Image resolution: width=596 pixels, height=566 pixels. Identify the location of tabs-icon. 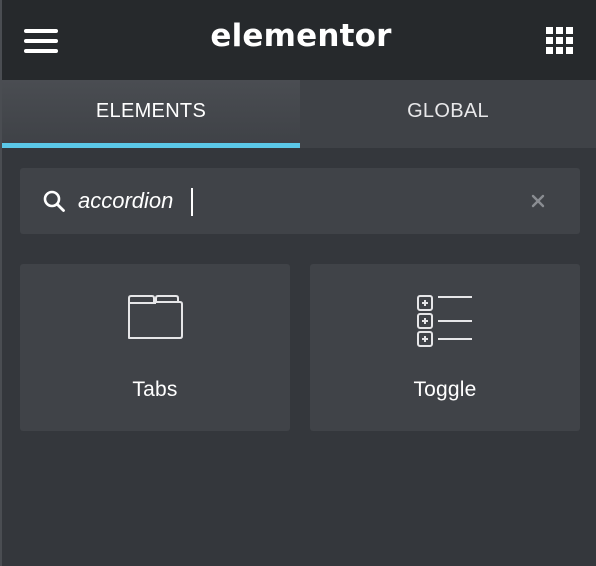
(155, 317).